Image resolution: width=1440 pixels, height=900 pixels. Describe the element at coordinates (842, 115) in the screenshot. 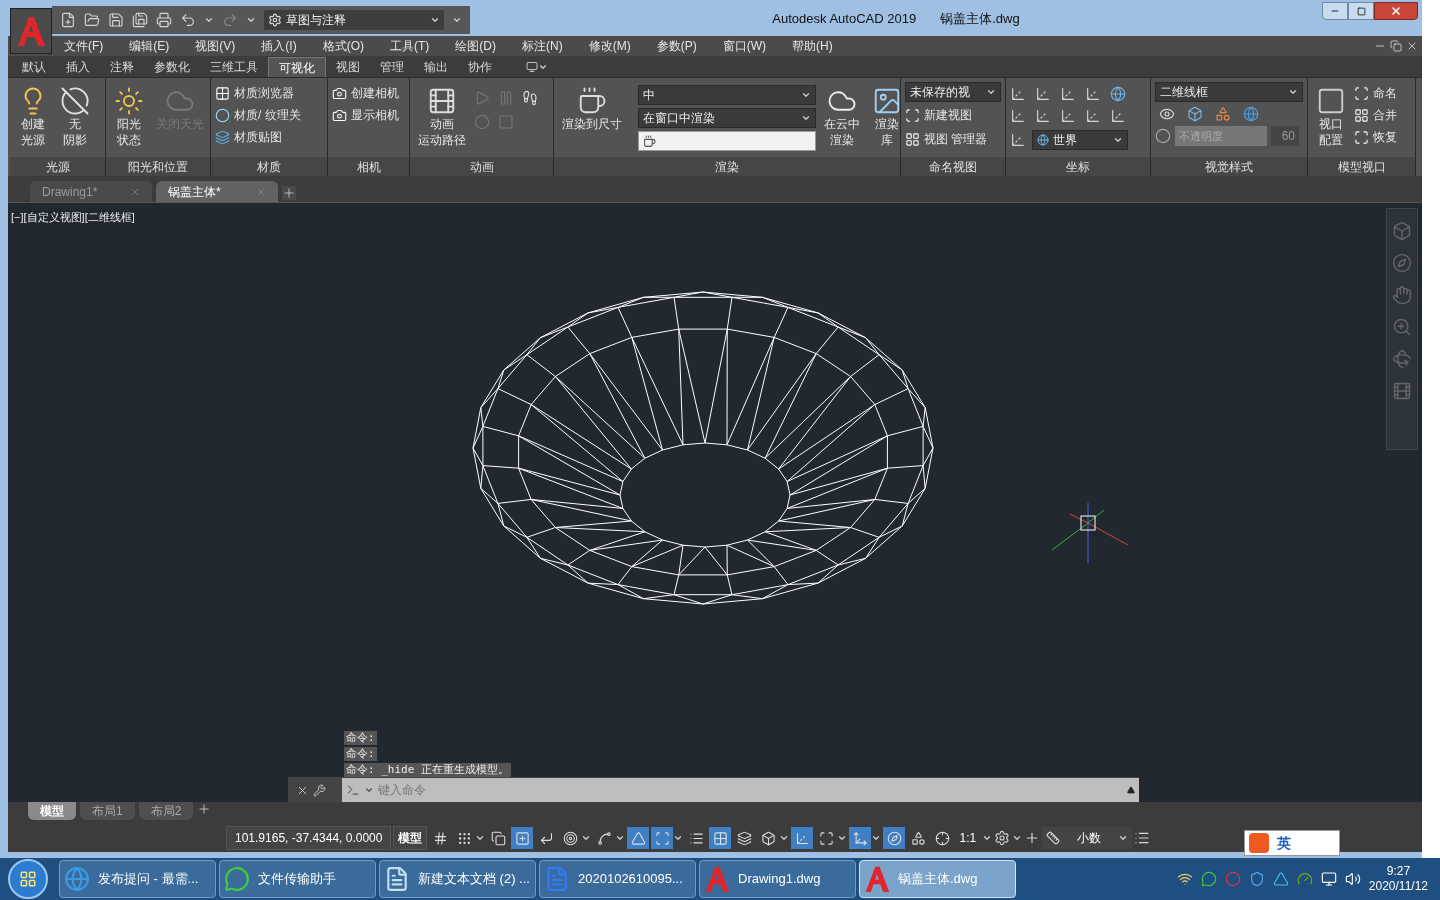

I see `ribbon-large-button: 在云中 渲染` at that location.